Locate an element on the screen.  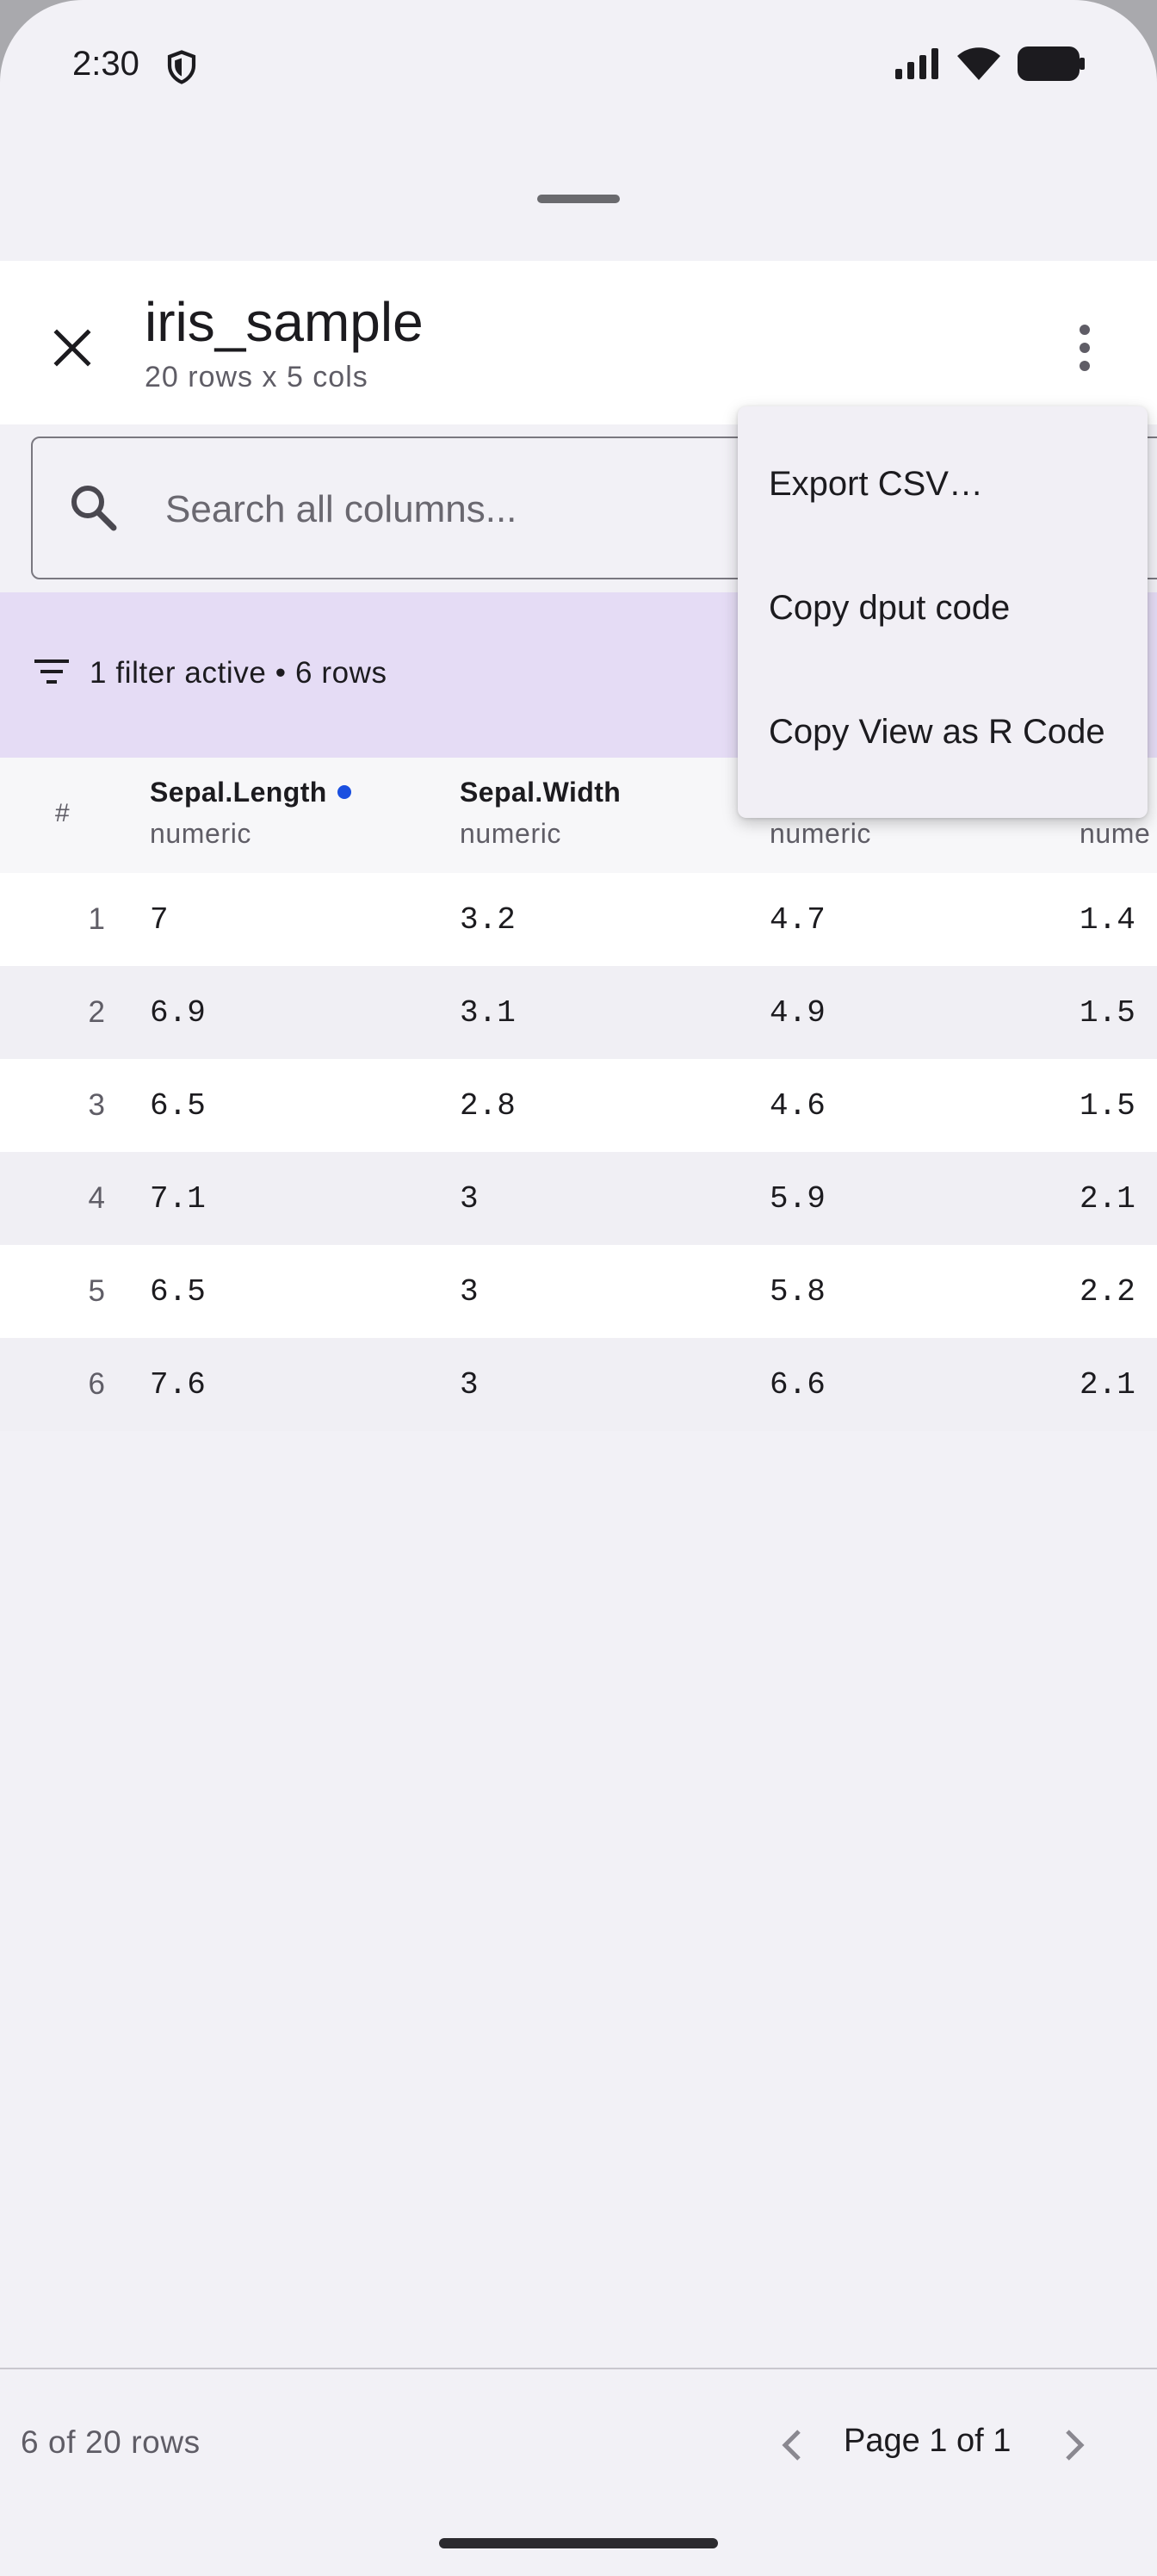
filter-list-icon is located at coordinates (52, 671).